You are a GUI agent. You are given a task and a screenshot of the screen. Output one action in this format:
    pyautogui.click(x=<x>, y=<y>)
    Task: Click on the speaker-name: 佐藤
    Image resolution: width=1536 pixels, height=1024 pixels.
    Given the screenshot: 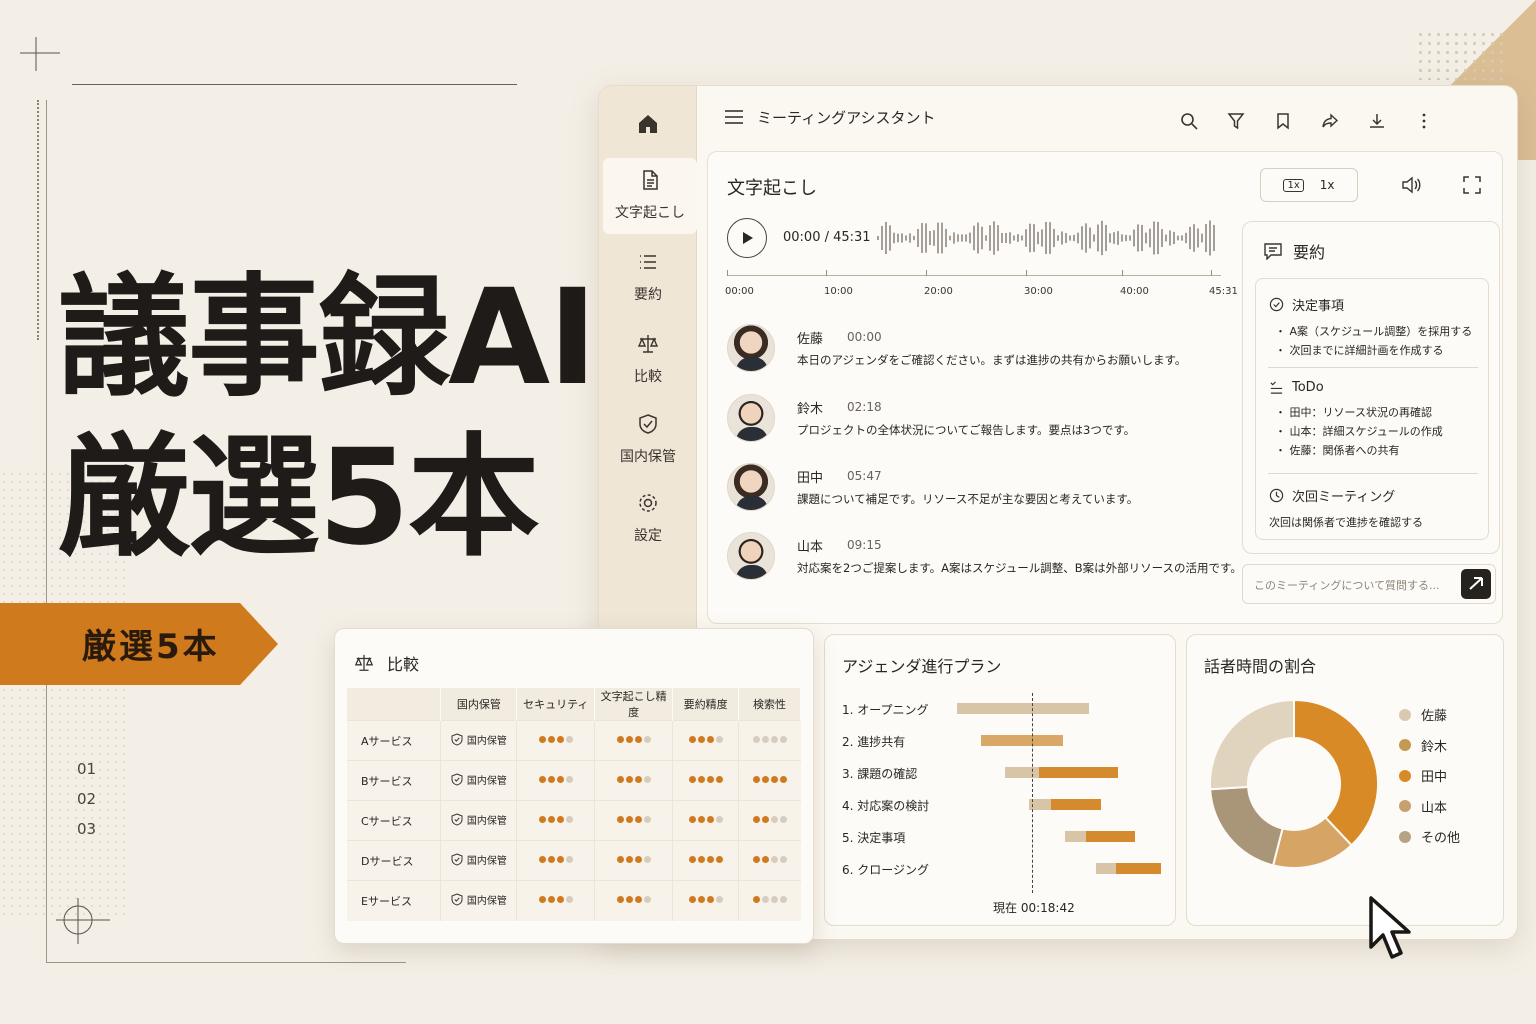 What is the action you would take?
    pyautogui.click(x=810, y=339)
    